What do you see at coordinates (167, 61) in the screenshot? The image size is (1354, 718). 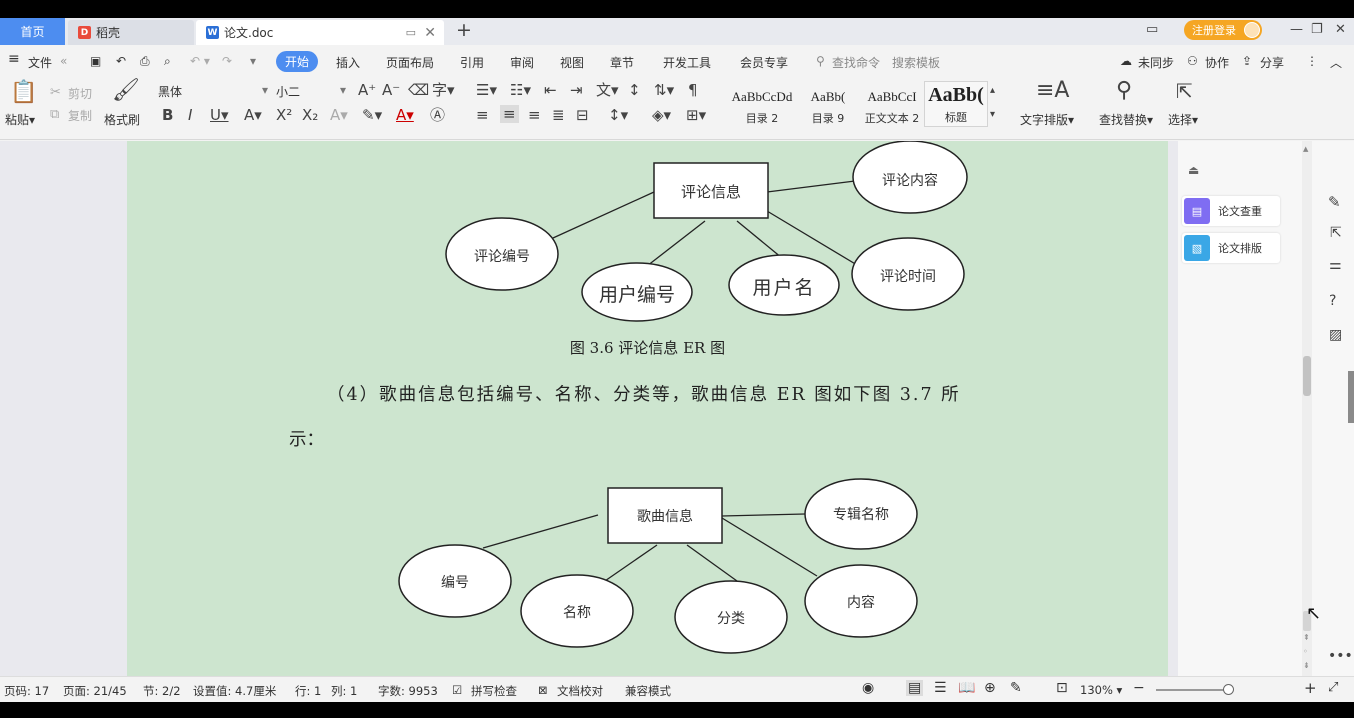 I see `preview-icon: ⌕` at bounding box center [167, 61].